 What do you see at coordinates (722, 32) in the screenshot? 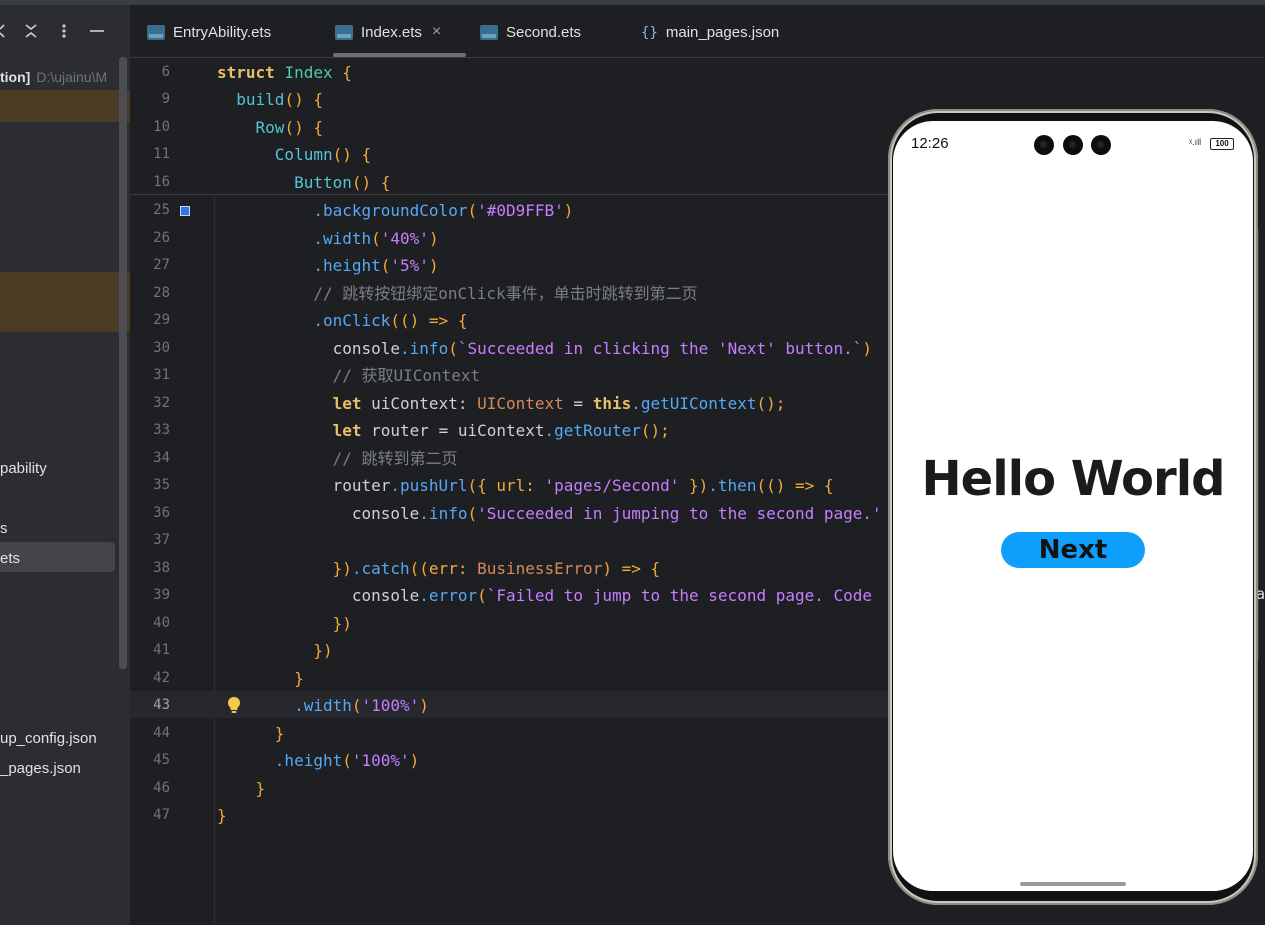
I see `tab-label: main_pages.json` at bounding box center [722, 32].